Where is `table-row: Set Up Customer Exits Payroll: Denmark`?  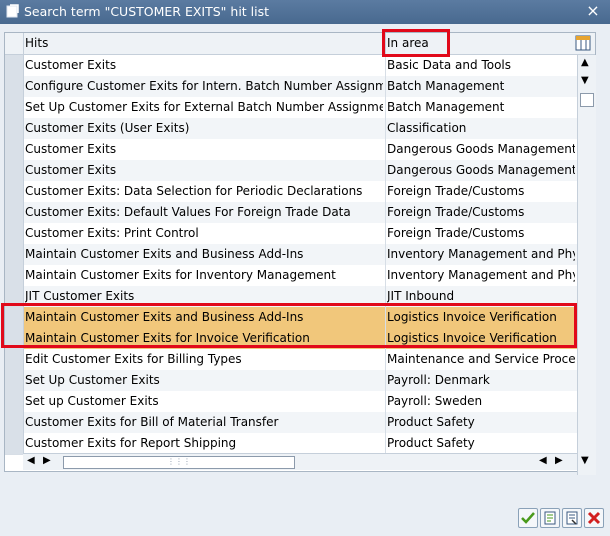 table-row: Set Up Customer Exits Payroll: Denmark is located at coordinates (291, 381).